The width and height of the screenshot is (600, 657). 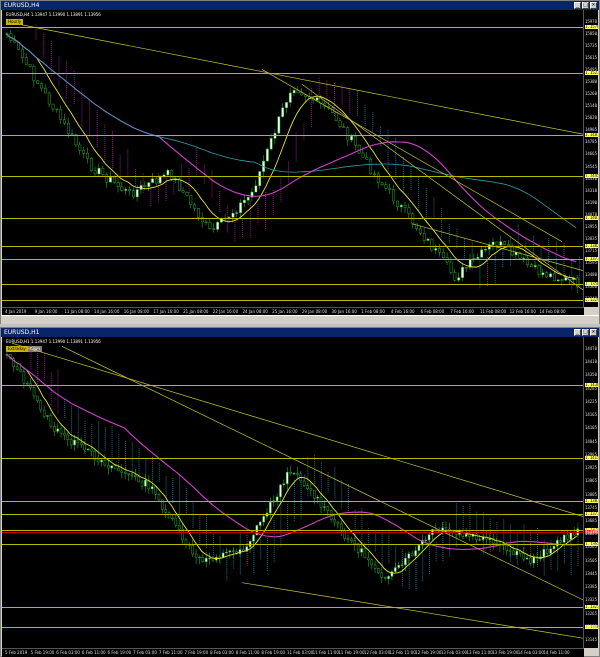 What do you see at coordinates (300, 5) in the screenshot?
I see `window-titlebar: EURUSD,H4 _ □ ×` at bounding box center [300, 5].